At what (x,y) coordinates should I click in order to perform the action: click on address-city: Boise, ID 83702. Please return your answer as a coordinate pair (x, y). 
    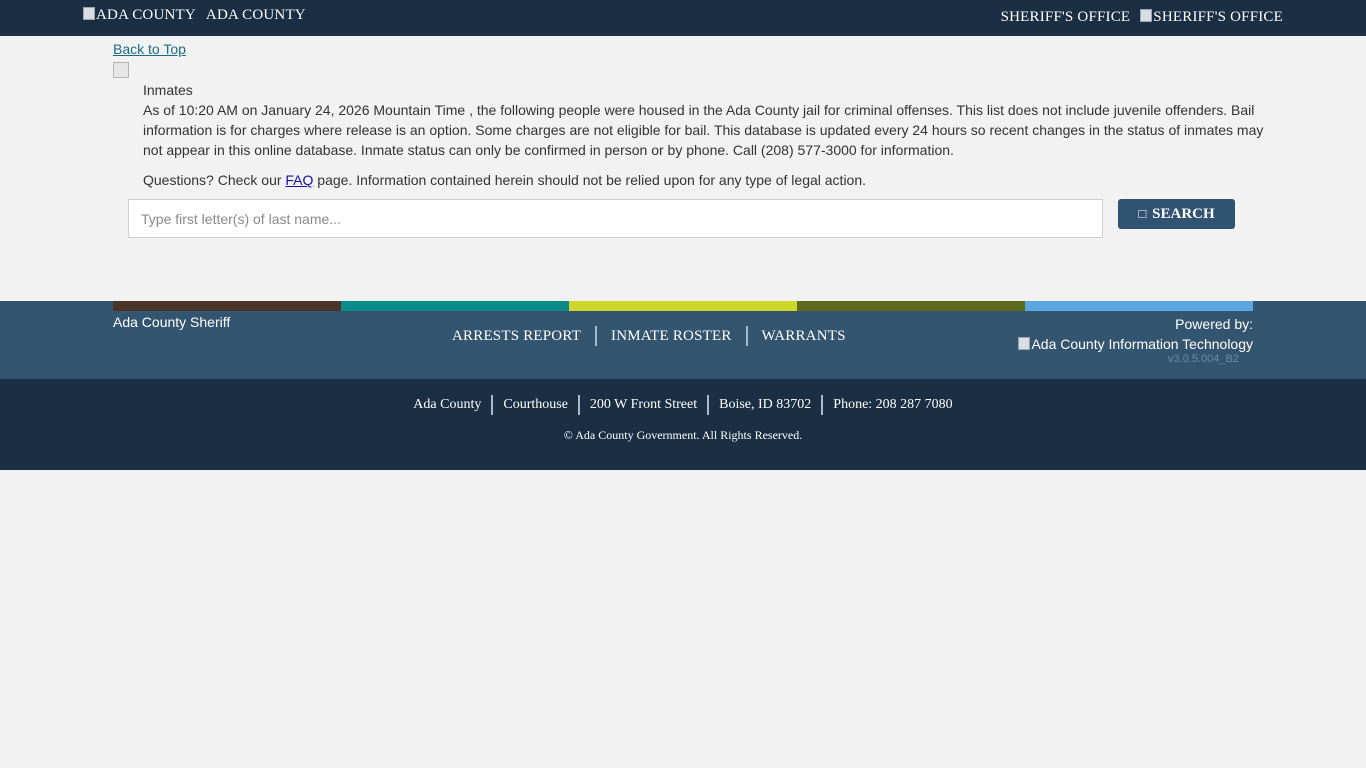
    Looking at the image, I should click on (765, 404).